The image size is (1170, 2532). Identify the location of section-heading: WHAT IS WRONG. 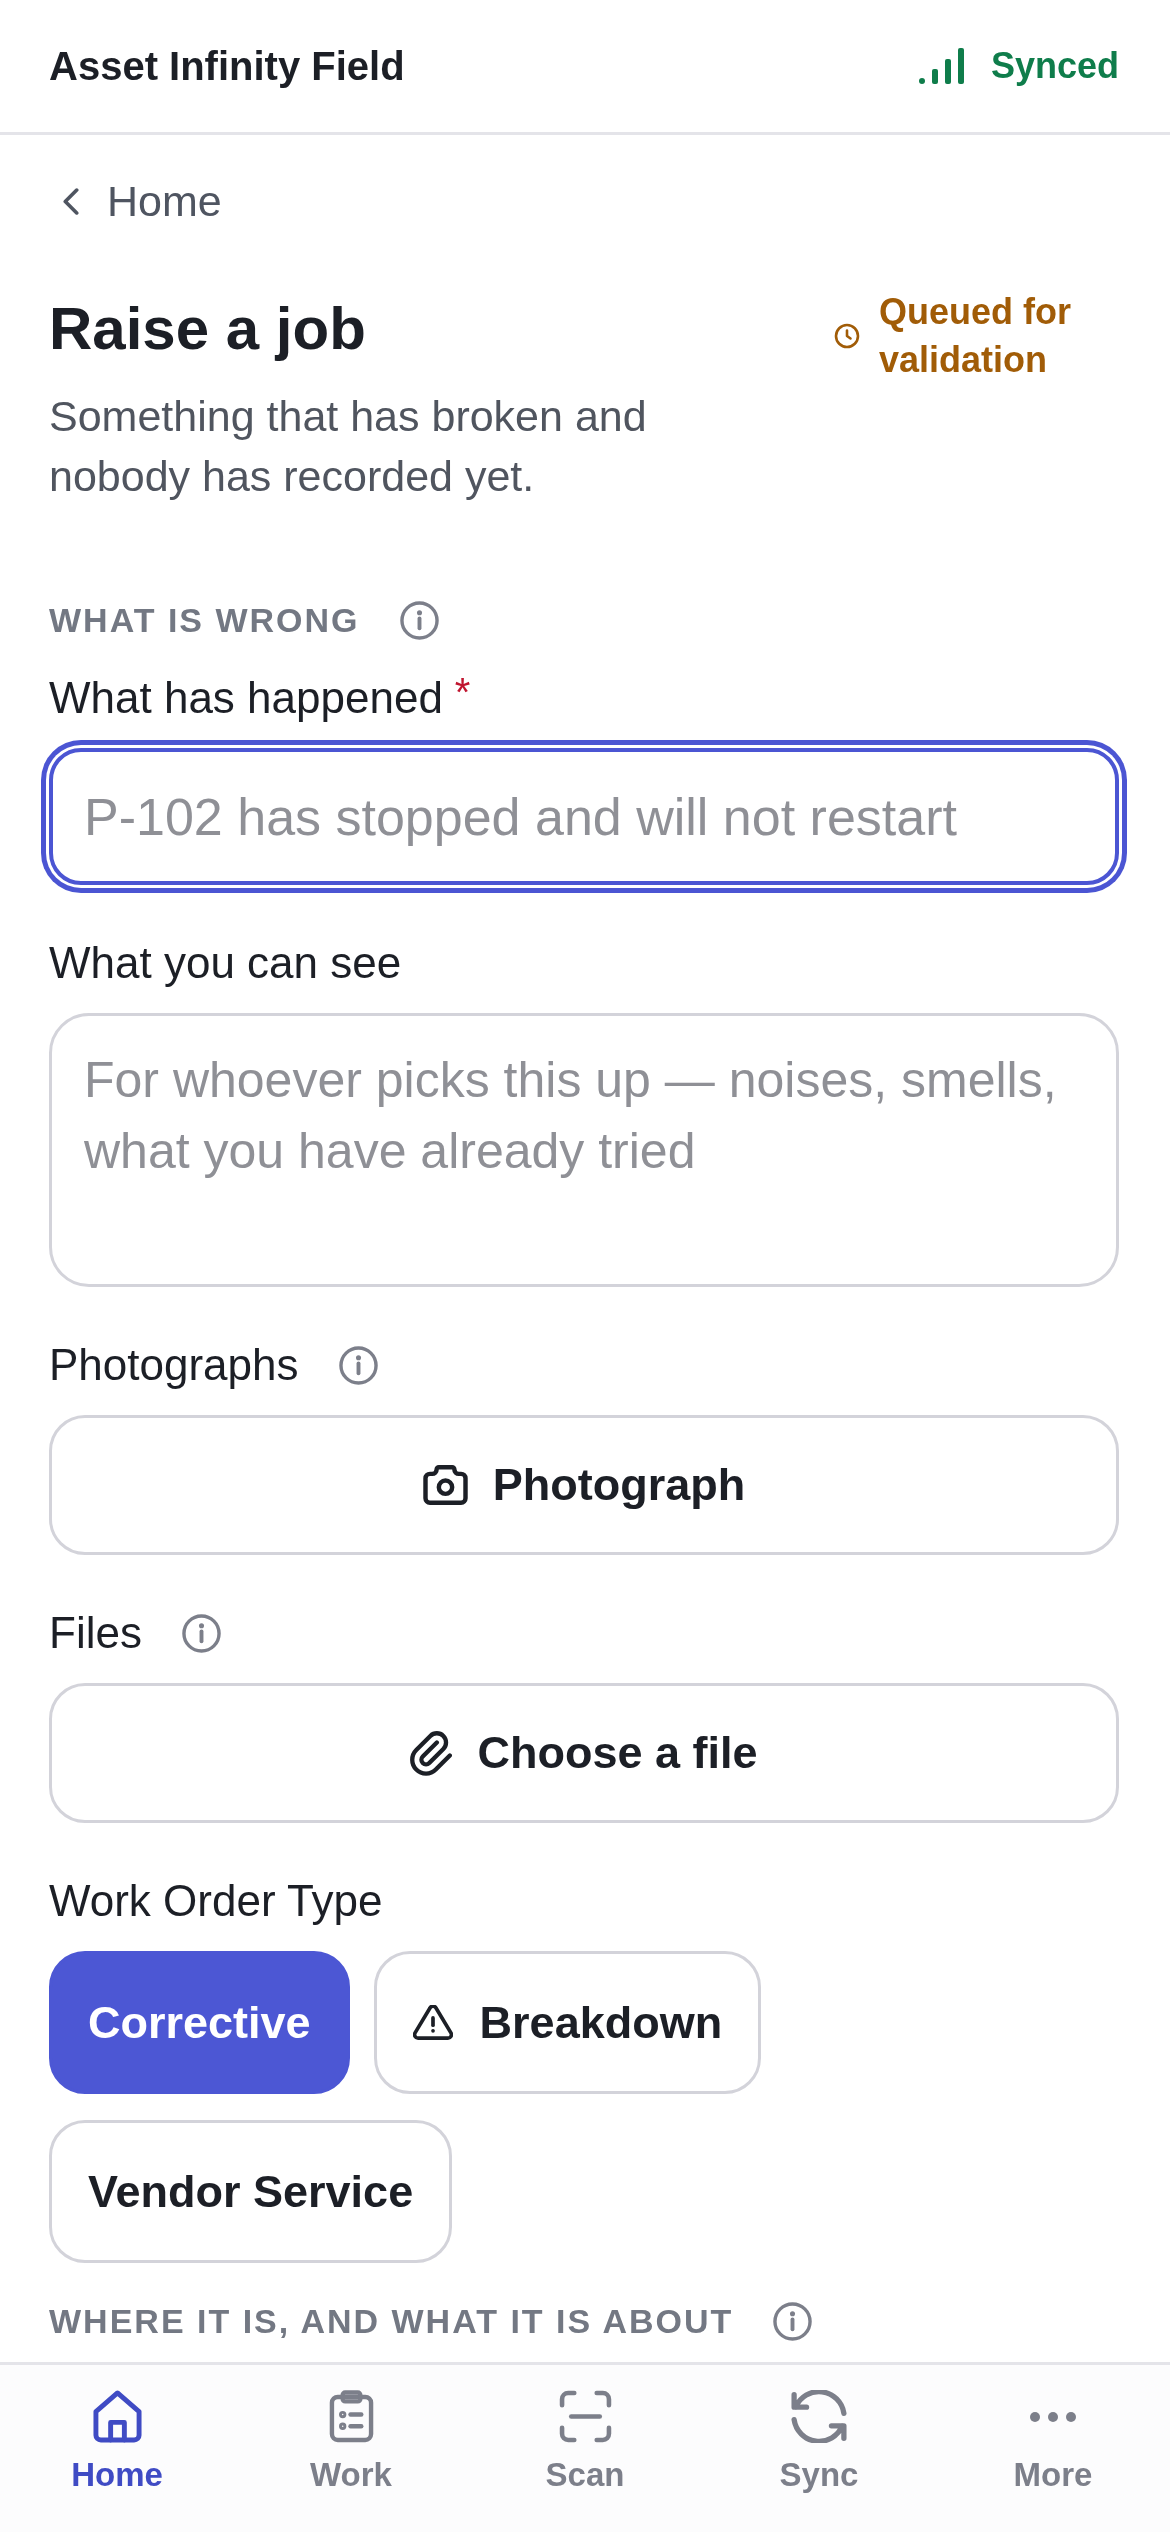
(204, 620).